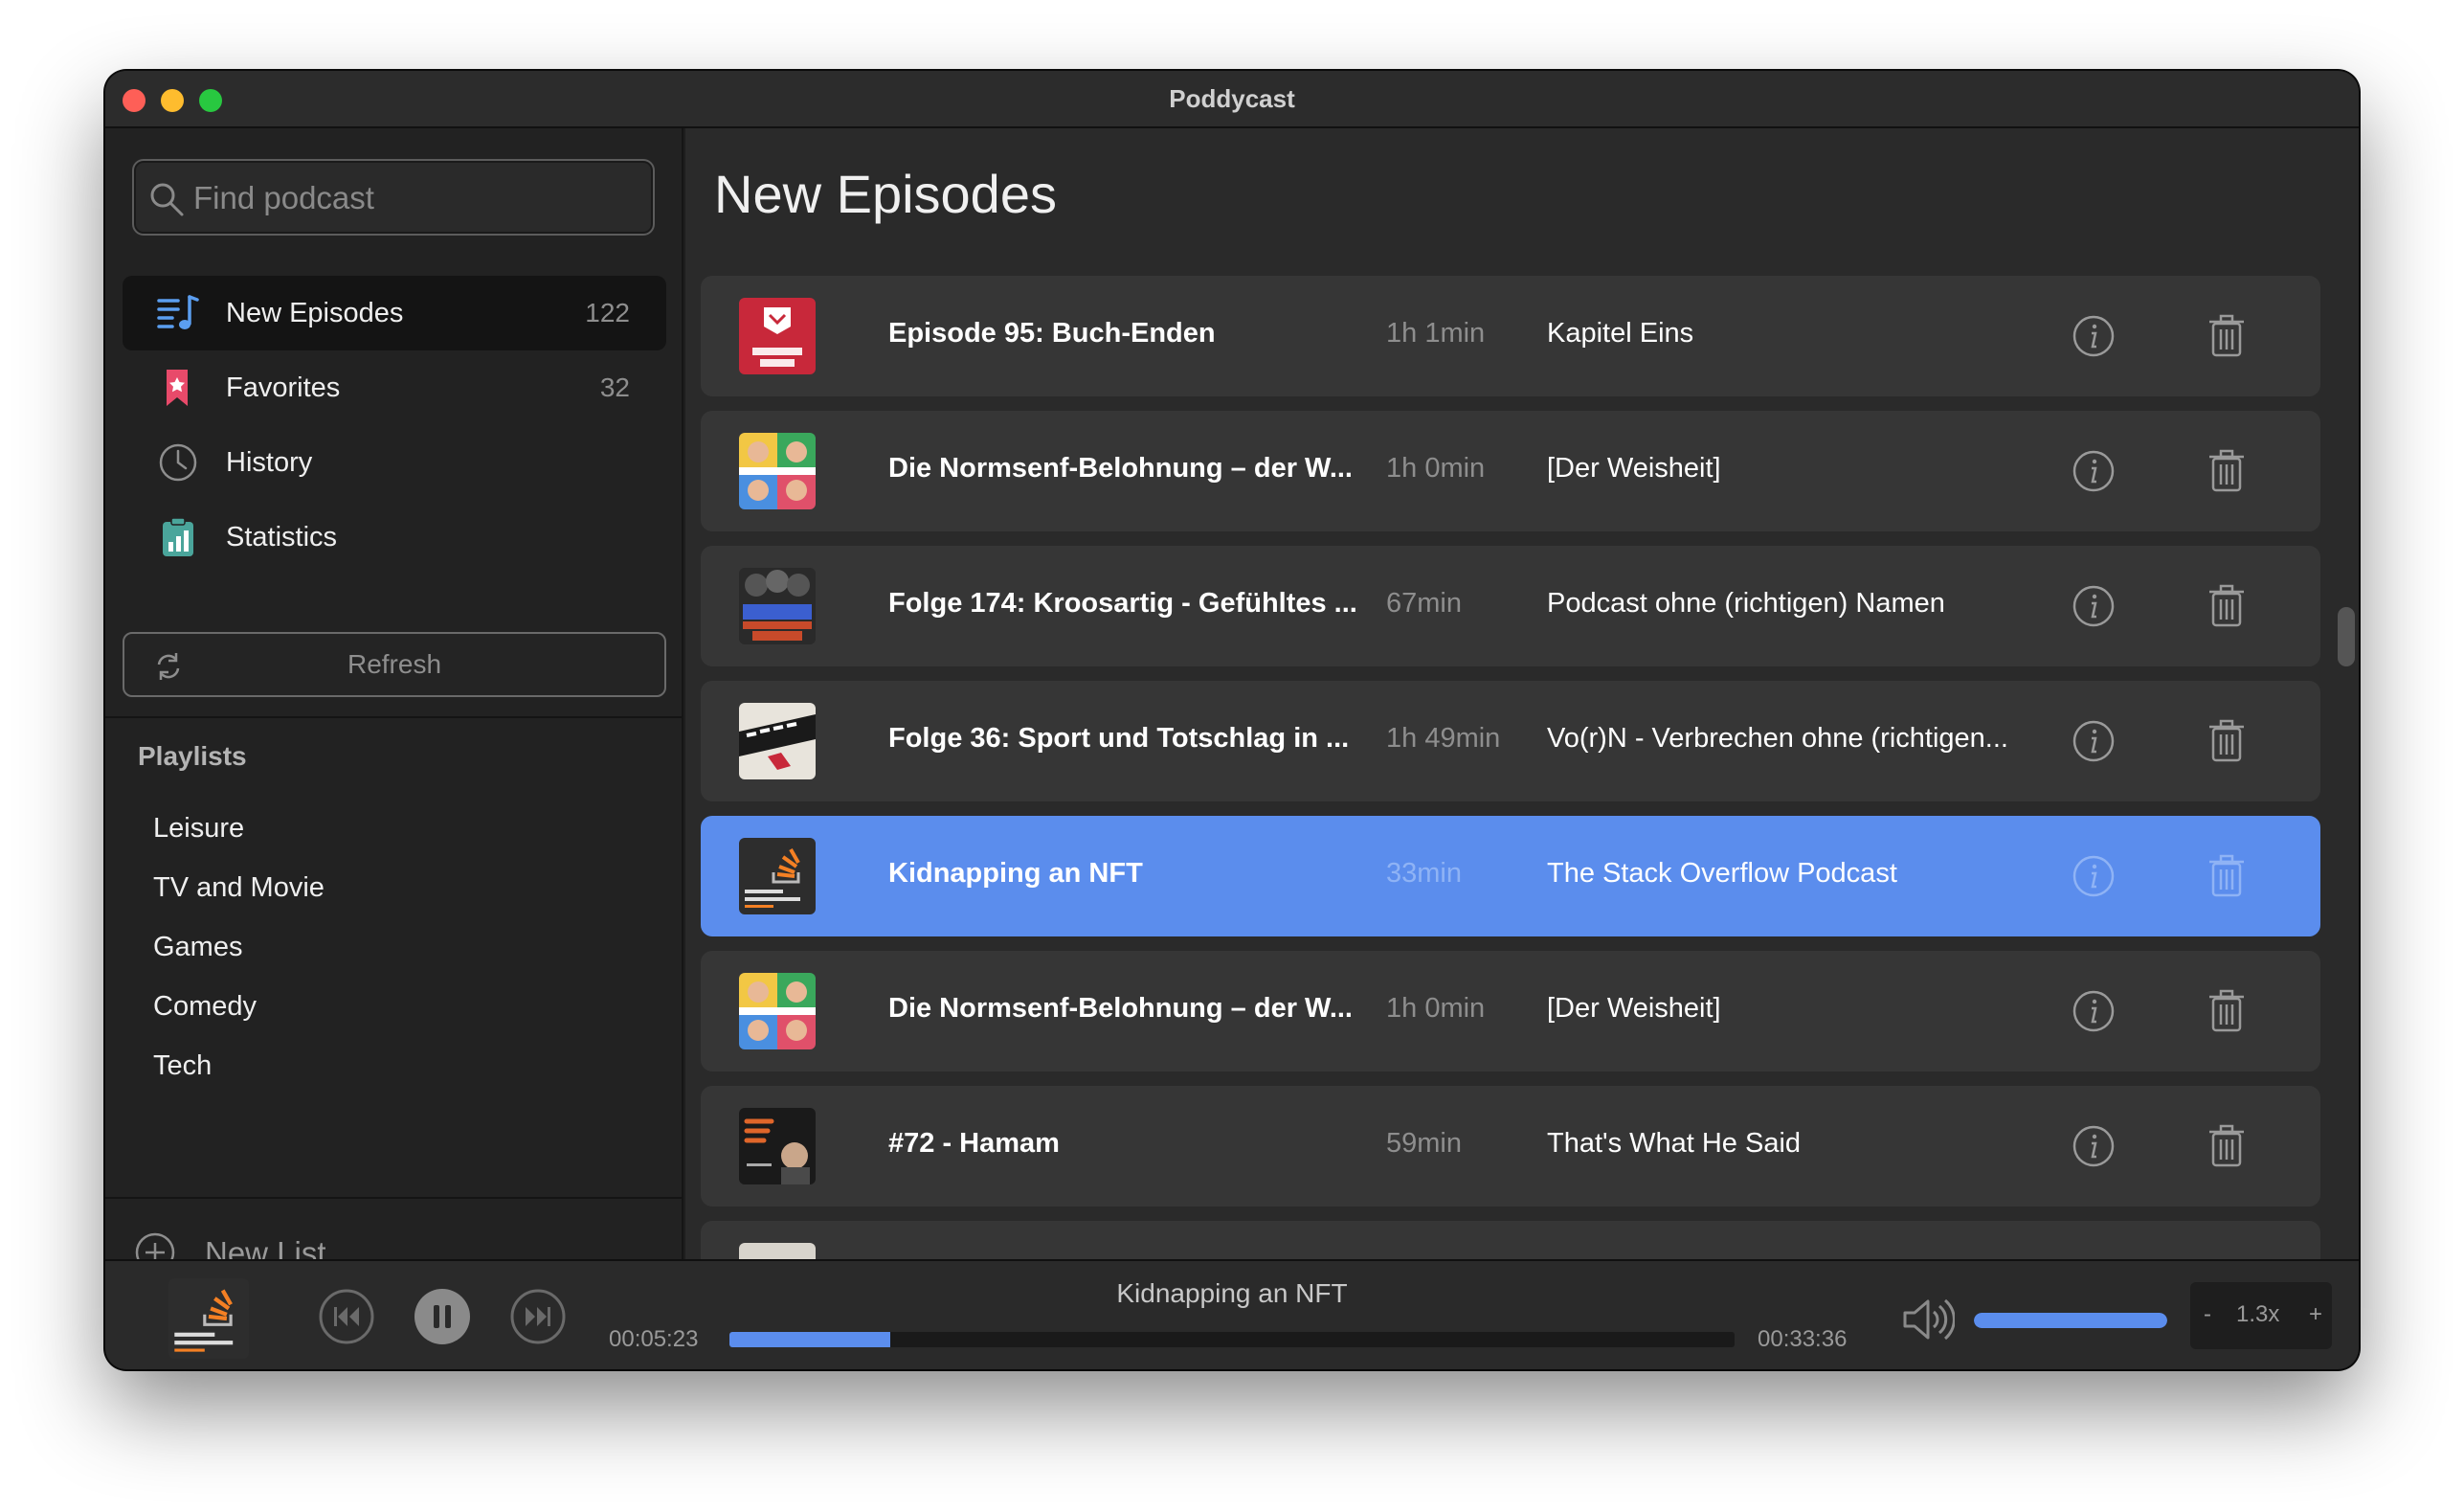 The height and width of the screenshot is (1511, 2464). What do you see at coordinates (1052, 333) in the screenshot?
I see `episode-title: Episode 95: Buch-Enden` at bounding box center [1052, 333].